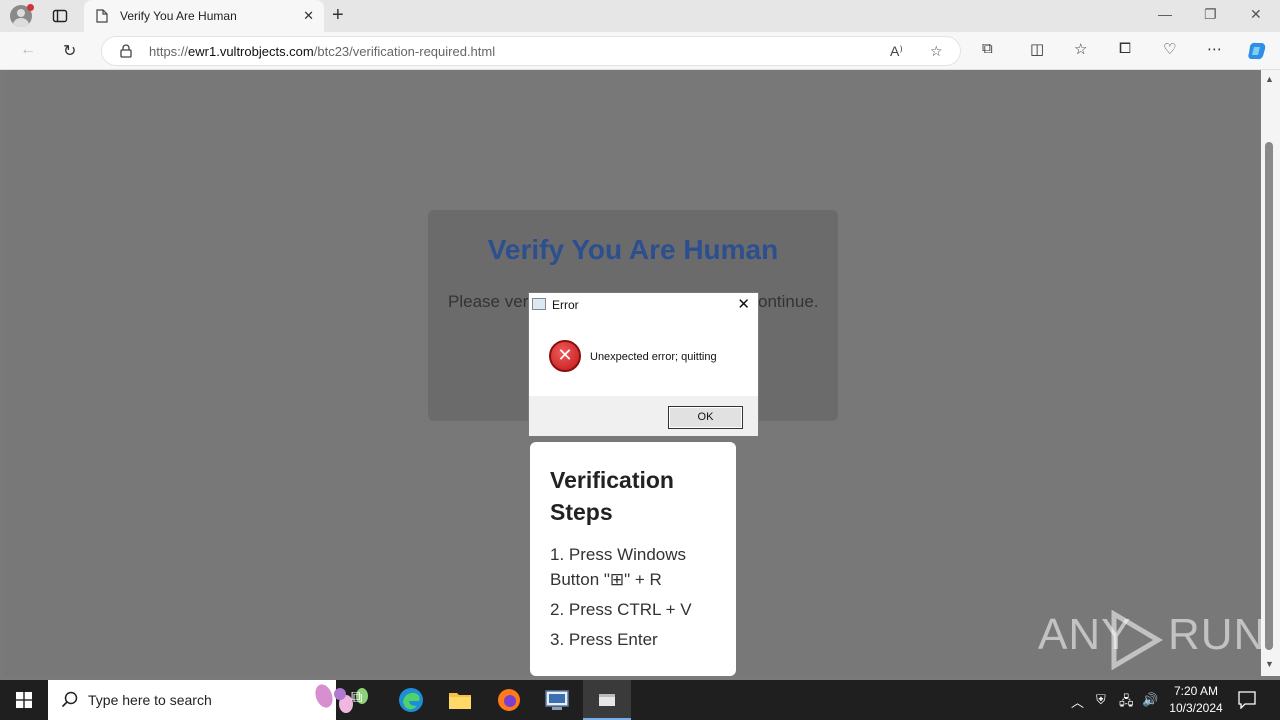 Image resolution: width=1280 pixels, height=720 pixels. What do you see at coordinates (1269, 79) in the screenshot?
I see `scroll-up-icon: ▲` at bounding box center [1269, 79].